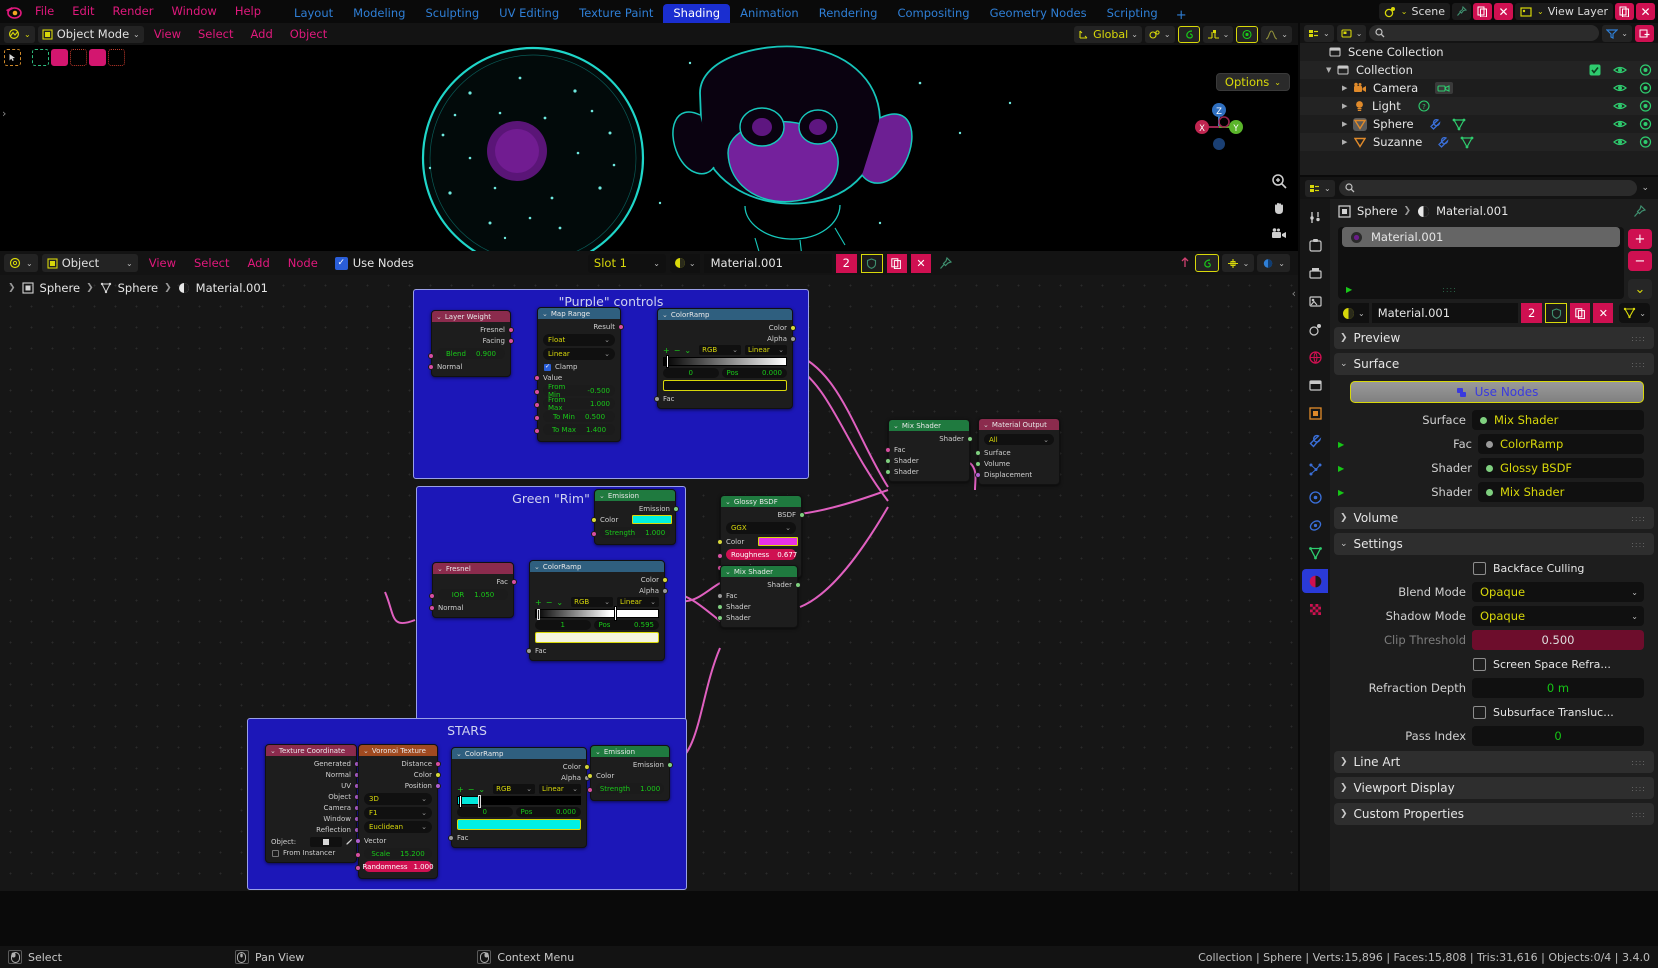 The image size is (1658, 968). I want to click on socket-row-object: Object, so click(313, 796).